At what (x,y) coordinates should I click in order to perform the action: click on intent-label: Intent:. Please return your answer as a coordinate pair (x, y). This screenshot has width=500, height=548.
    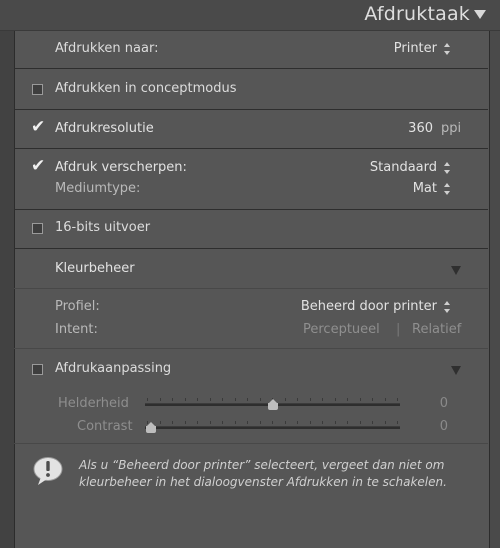
    Looking at the image, I should click on (76, 329).